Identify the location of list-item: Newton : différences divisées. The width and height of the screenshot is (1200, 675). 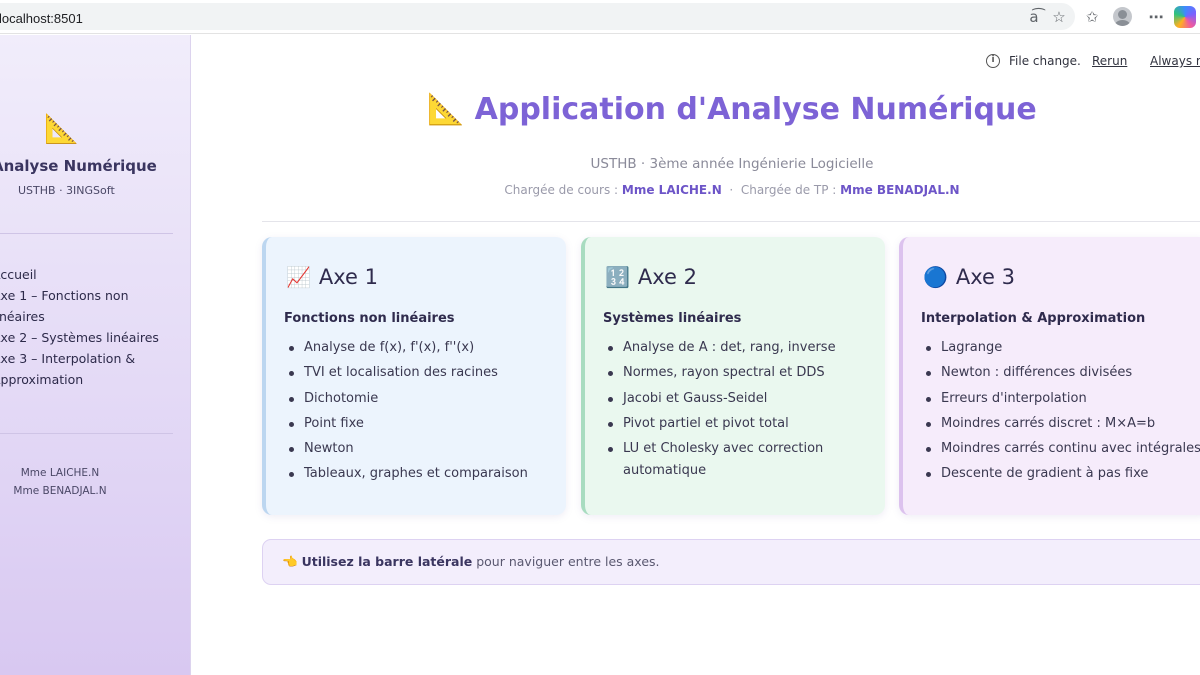
(1063, 373).